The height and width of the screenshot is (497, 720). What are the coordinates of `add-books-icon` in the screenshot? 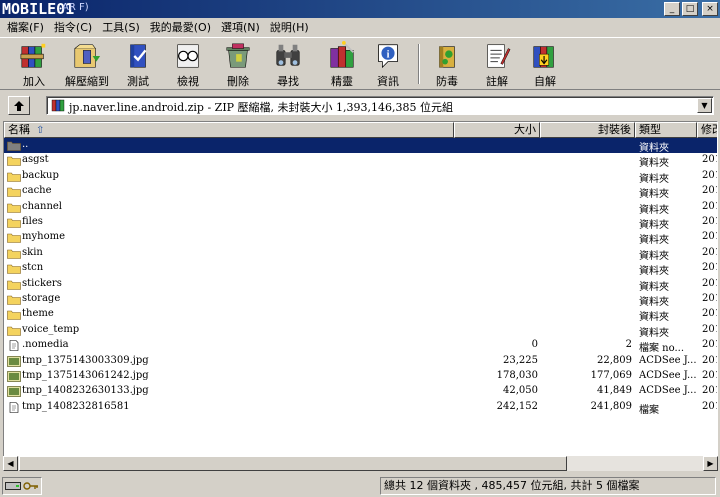 It's located at (33, 55).